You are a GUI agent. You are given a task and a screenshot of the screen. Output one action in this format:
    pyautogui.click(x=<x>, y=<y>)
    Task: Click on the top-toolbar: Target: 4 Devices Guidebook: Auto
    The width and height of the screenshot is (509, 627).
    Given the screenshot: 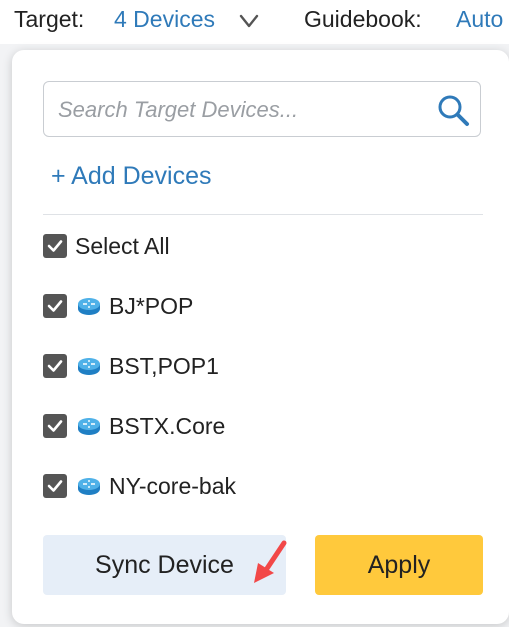 What is the action you would take?
    pyautogui.click(x=254, y=22)
    